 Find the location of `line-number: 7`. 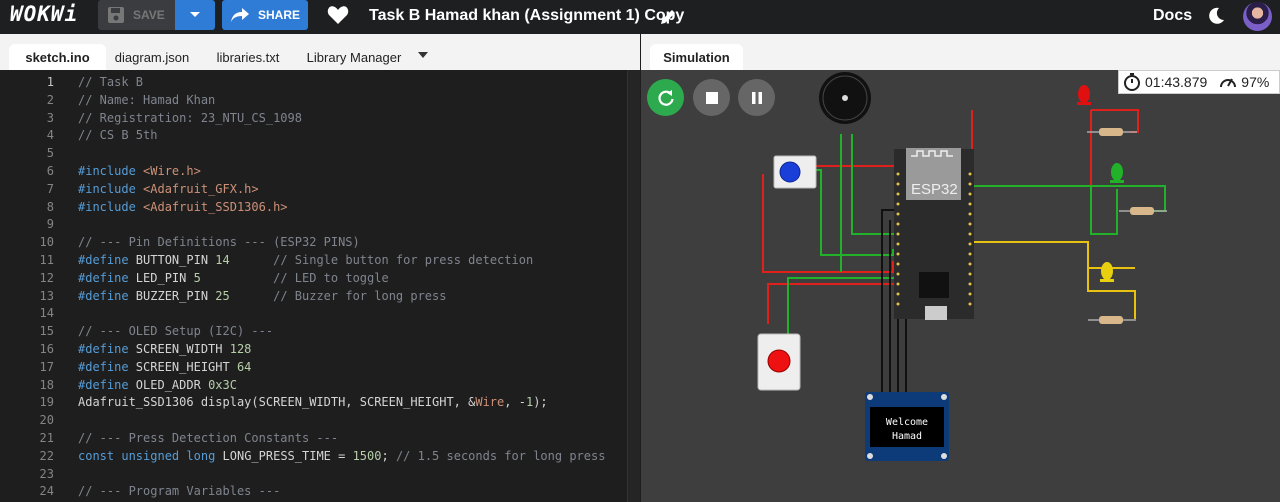

line-number: 7 is located at coordinates (50, 188).